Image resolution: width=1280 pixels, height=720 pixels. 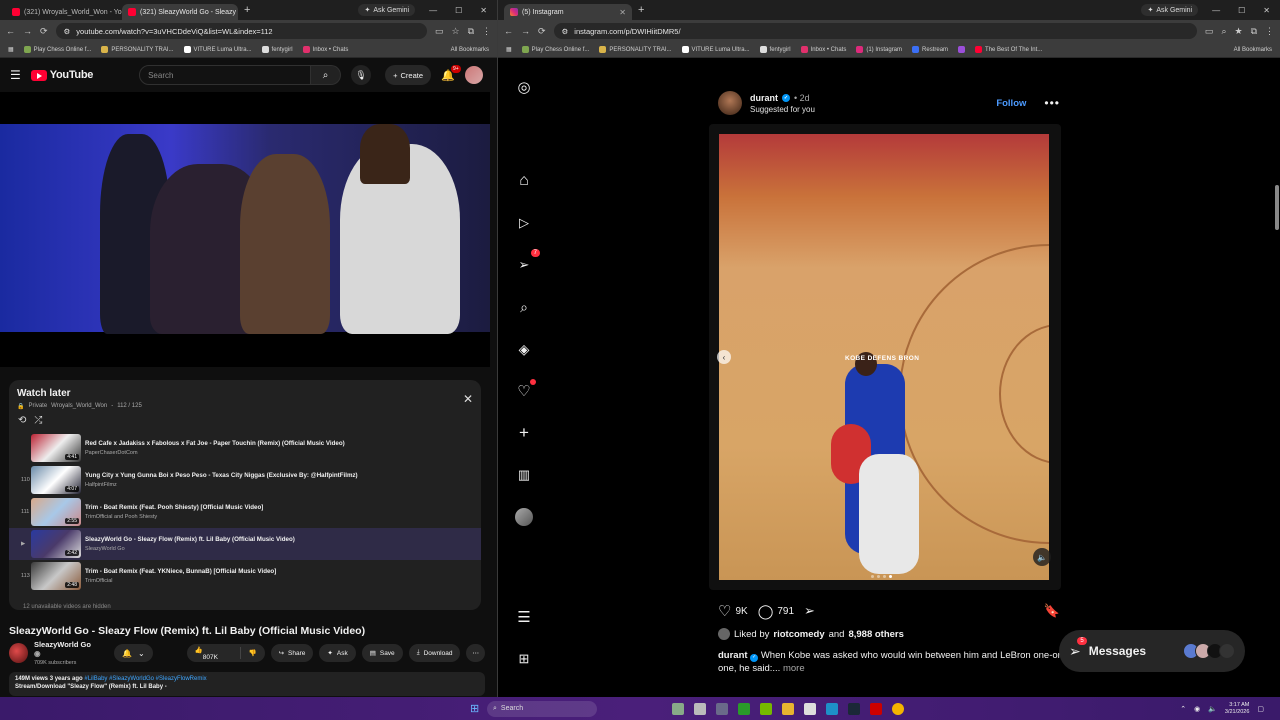 What do you see at coordinates (524, 307) in the screenshot?
I see `search-icon: ⌕` at bounding box center [524, 307].